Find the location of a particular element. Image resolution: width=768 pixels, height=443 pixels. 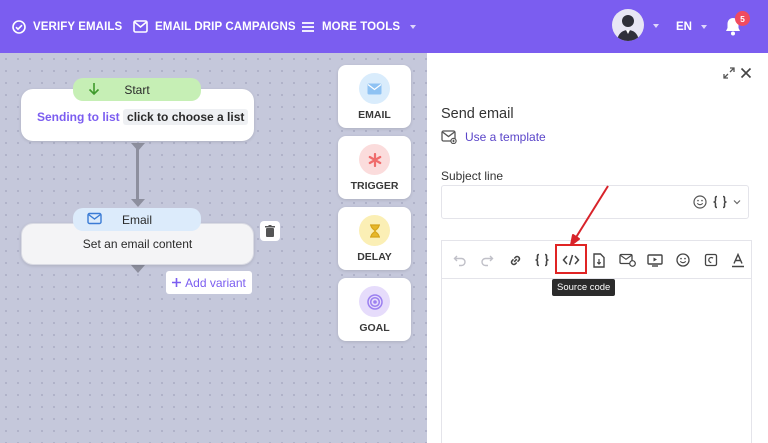

nav-verify-label: VERIFY EMAILS is located at coordinates (78, 26).